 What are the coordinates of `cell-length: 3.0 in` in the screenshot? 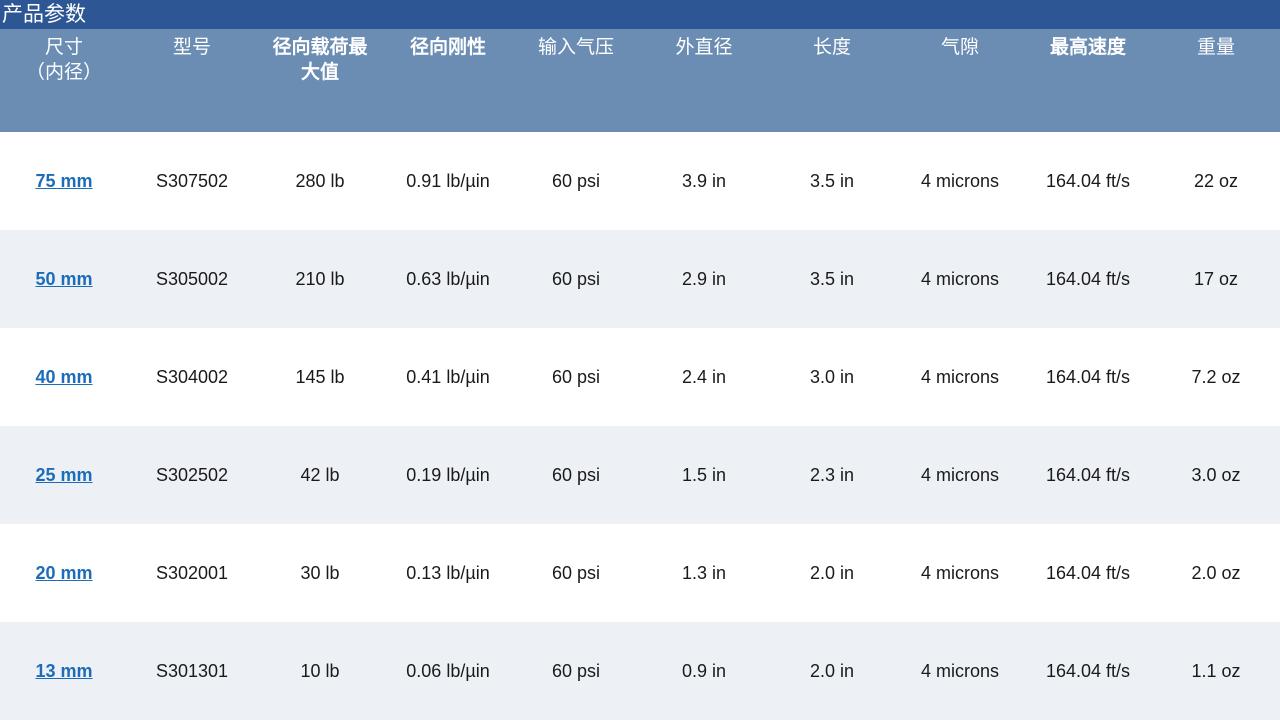 It's located at (832, 377).